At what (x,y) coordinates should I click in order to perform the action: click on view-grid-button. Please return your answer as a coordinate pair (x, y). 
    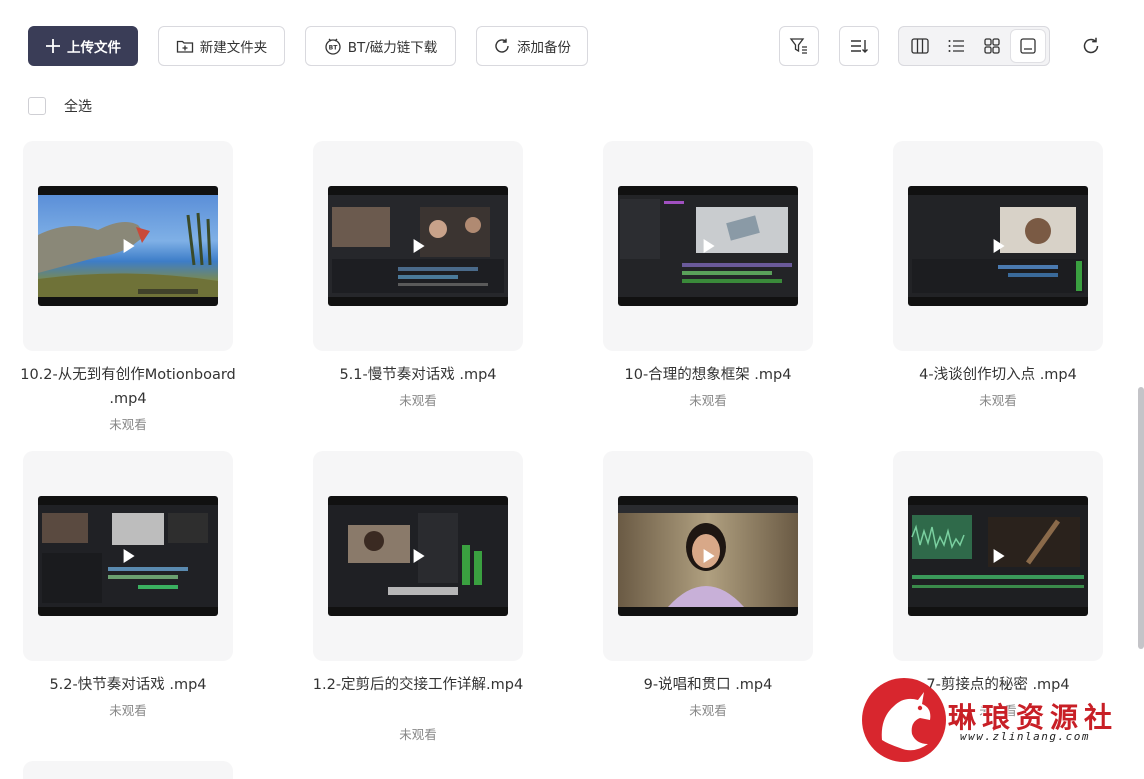
    Looking at the image, I should click on (992, 46).